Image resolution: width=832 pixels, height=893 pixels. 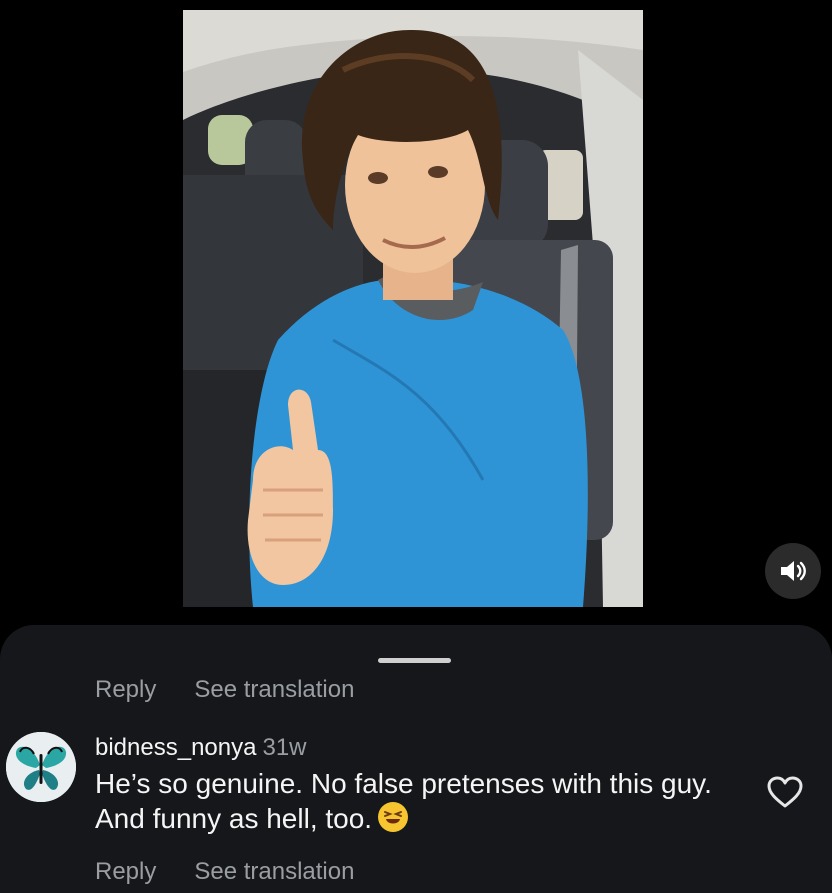 I want to click on previous-comment-actions: Reply See translation, so click(x=224, y=690).